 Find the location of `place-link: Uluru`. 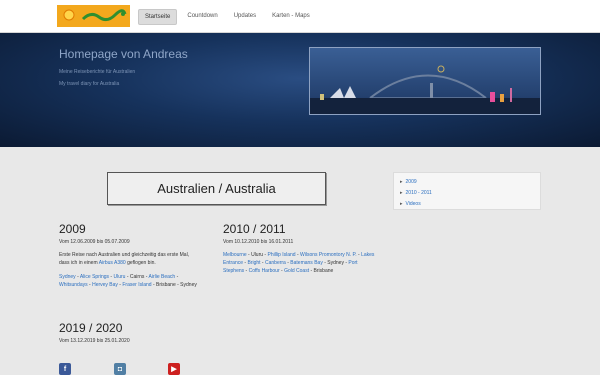

place-link: Uluru is located at coordinates (120, 277).